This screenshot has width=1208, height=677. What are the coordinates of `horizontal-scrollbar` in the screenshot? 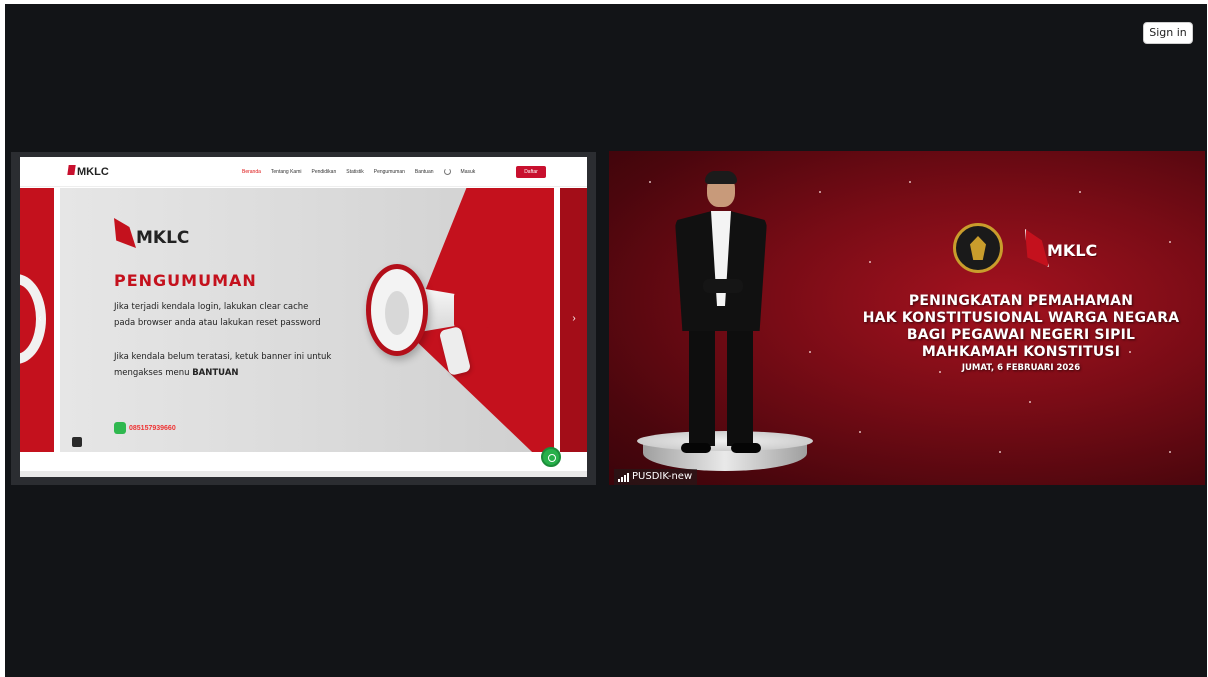 It's located at (303, 474).